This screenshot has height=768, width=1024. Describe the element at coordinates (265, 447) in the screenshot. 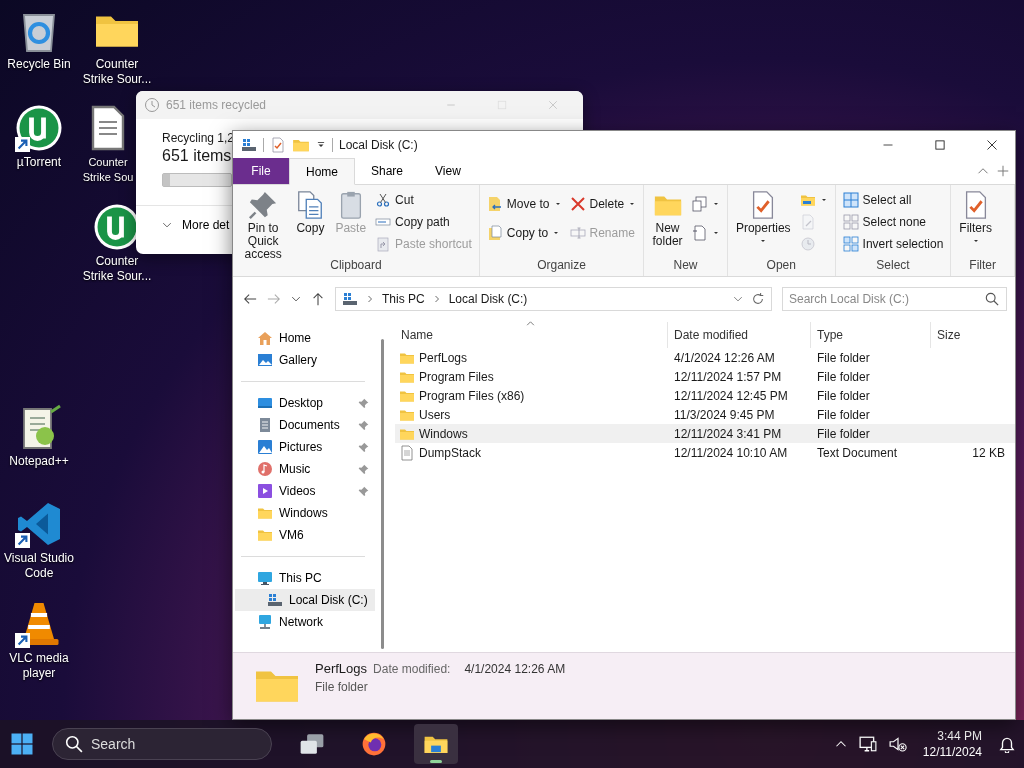

I see `pictures-icon` at that location.